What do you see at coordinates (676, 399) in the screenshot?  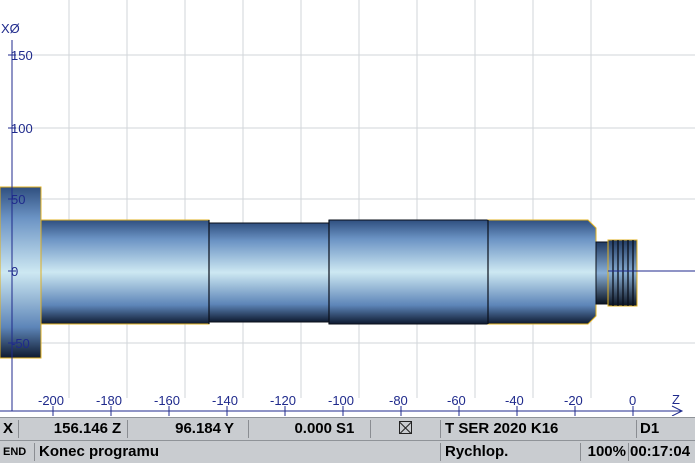 I see `z-axis-label: Z` at bounding box center [676, 399].